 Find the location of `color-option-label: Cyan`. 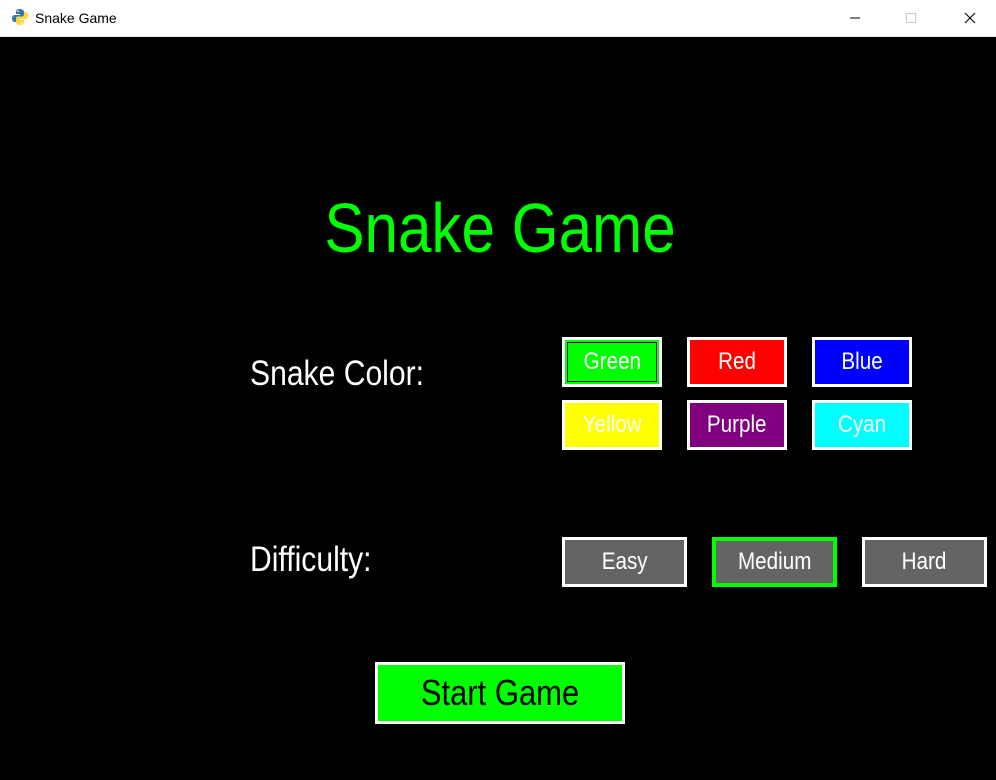

color-option-label: Cyan is located at coordinates (862, 424).